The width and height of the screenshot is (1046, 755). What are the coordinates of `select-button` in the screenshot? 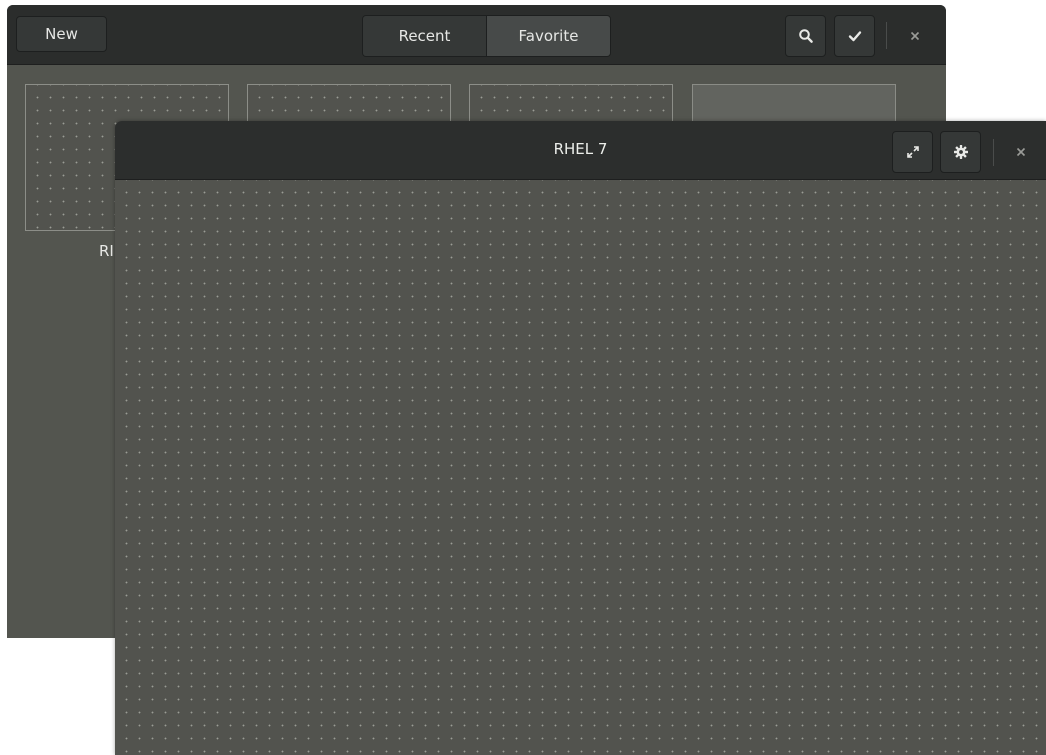 It's located at (854, 36).